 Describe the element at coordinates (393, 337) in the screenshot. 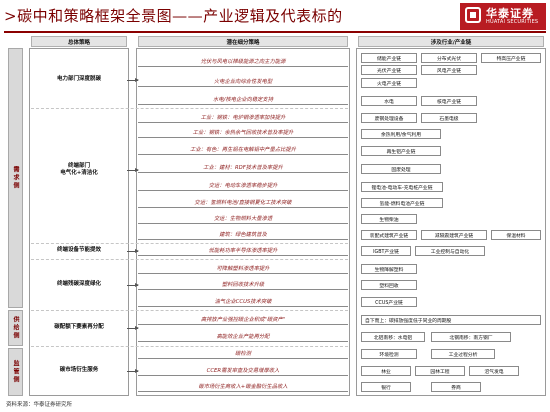

I see `industry-chip: 北铝南移：水电铝` at that location.